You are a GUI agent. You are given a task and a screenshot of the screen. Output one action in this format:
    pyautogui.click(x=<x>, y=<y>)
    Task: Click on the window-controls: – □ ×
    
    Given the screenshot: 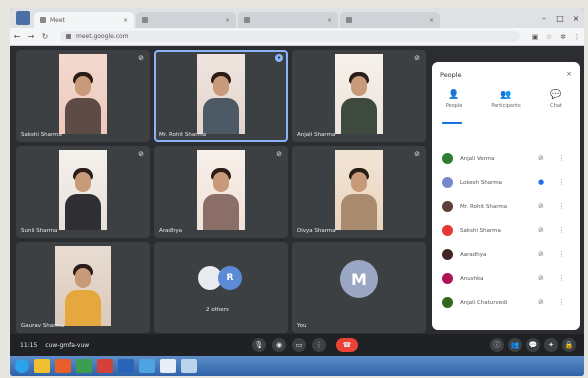 What is the action you would take?
    pyautogui.click(x=560, y=18)
    